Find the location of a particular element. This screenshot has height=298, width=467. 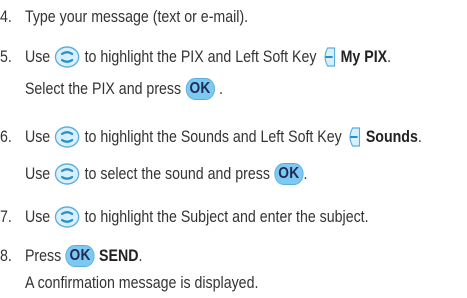

softkey-label: Sounds is located at coordinates (391, 137).